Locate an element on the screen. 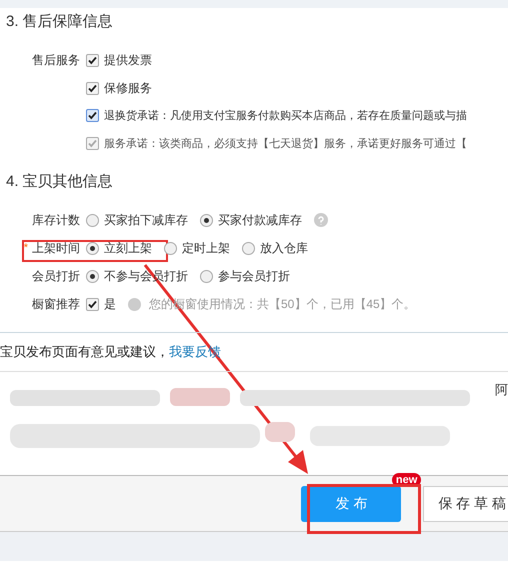 The image size is (508, 563). checkbox-option: 退换货承诺：凡使用支付宝服务付款购买本店商品，若存在质量问题或与描 is located at coordinates (276, 116).